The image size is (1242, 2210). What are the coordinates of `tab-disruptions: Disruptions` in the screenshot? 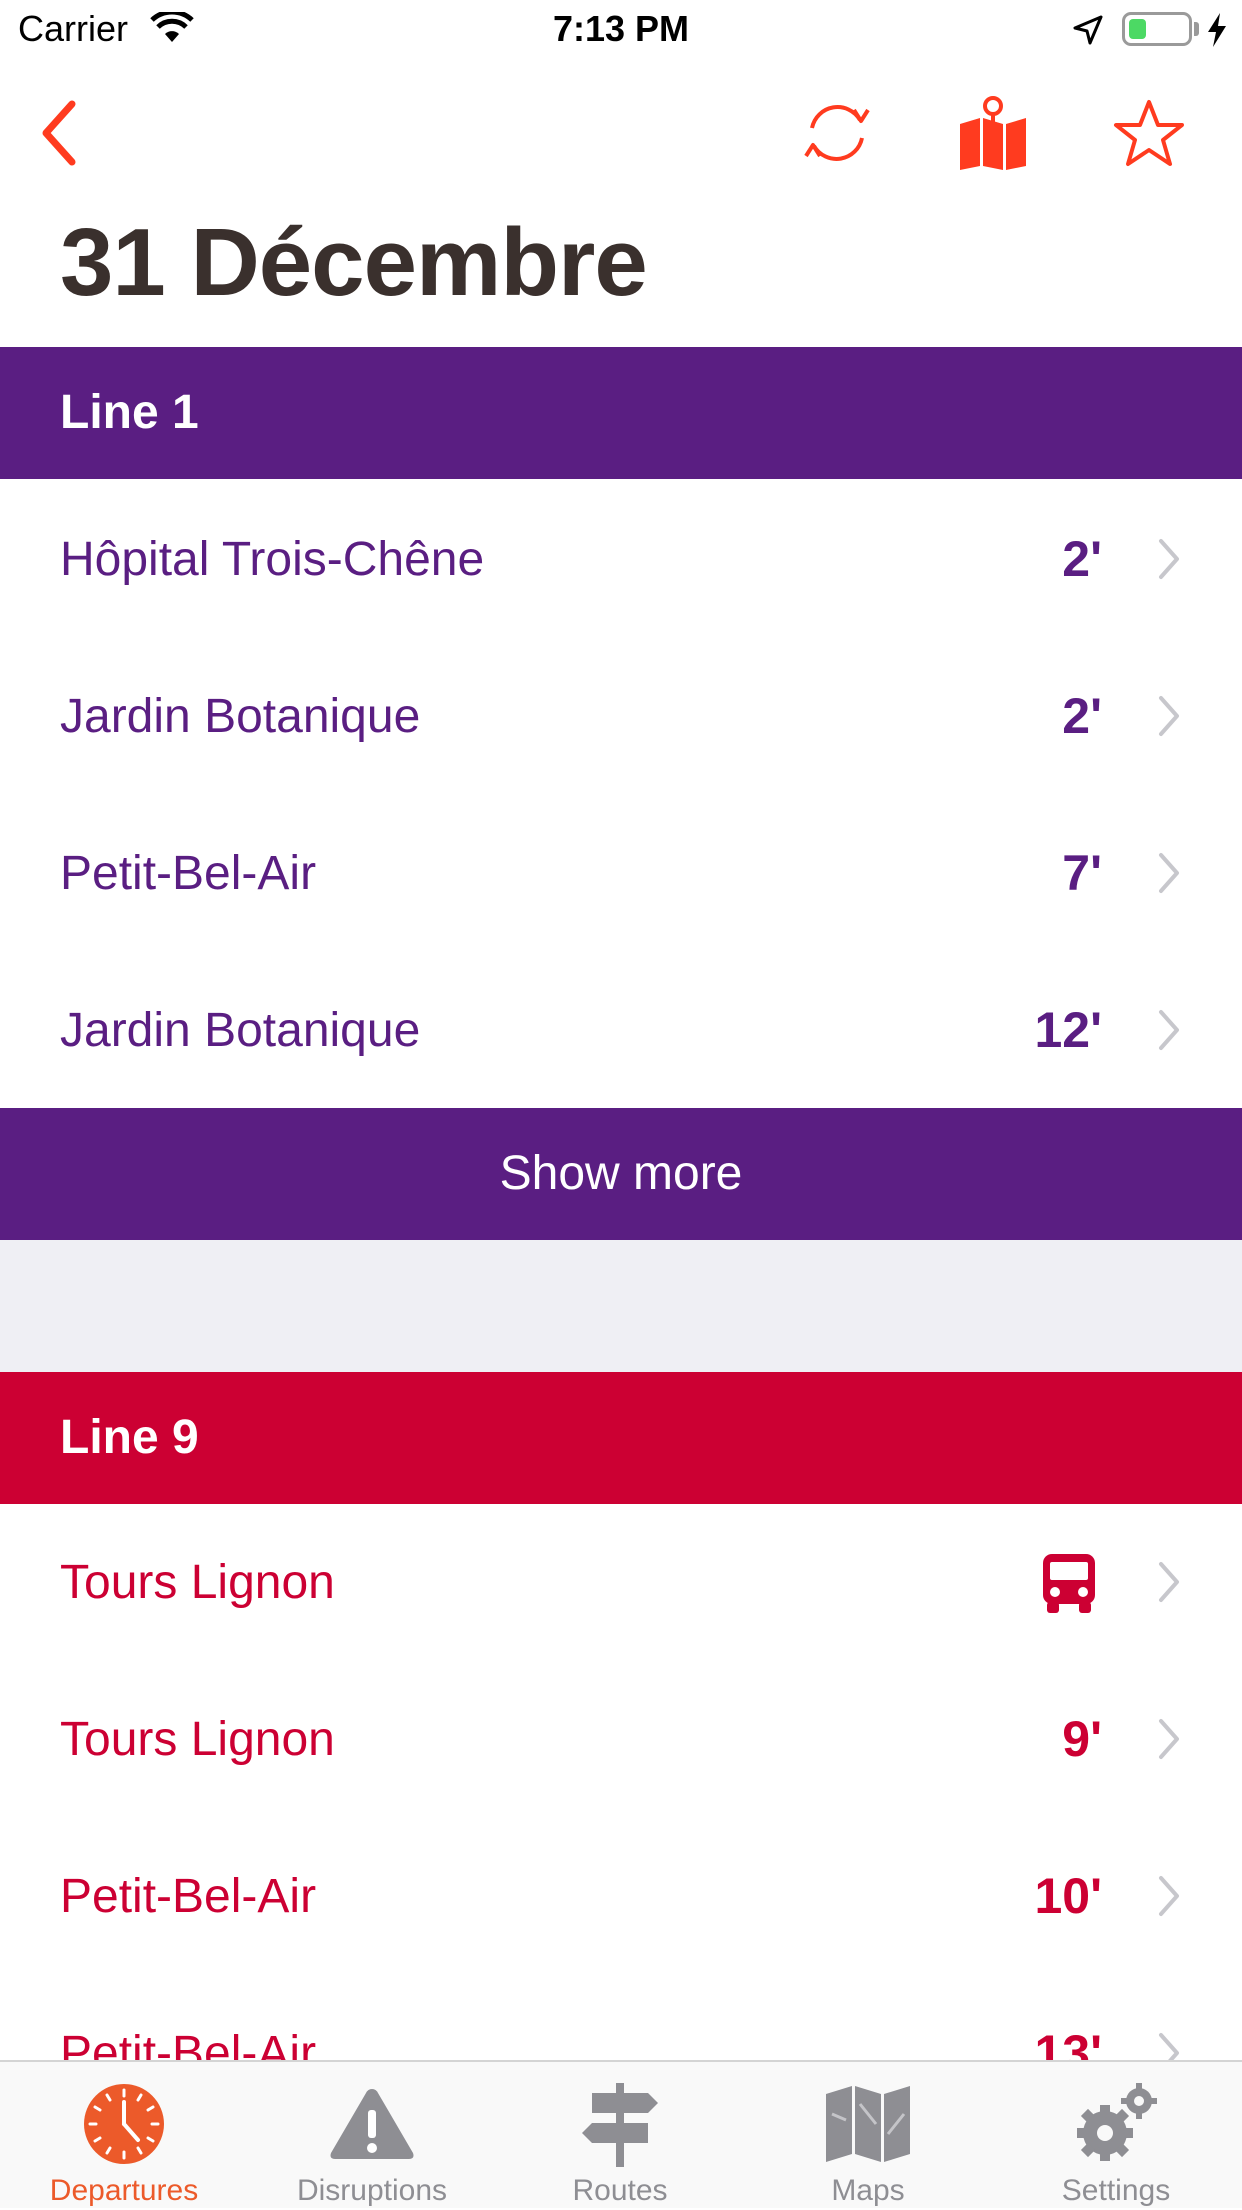 It's located at (372, 2136).